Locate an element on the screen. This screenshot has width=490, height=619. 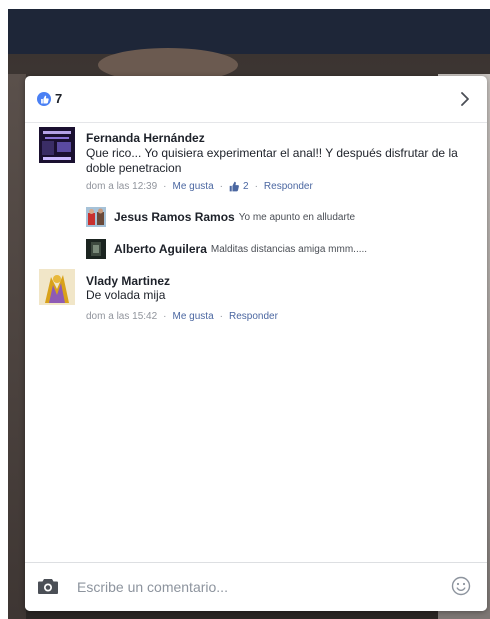
comment-author: Vlady Martinez is located at coordinates (128, 281).